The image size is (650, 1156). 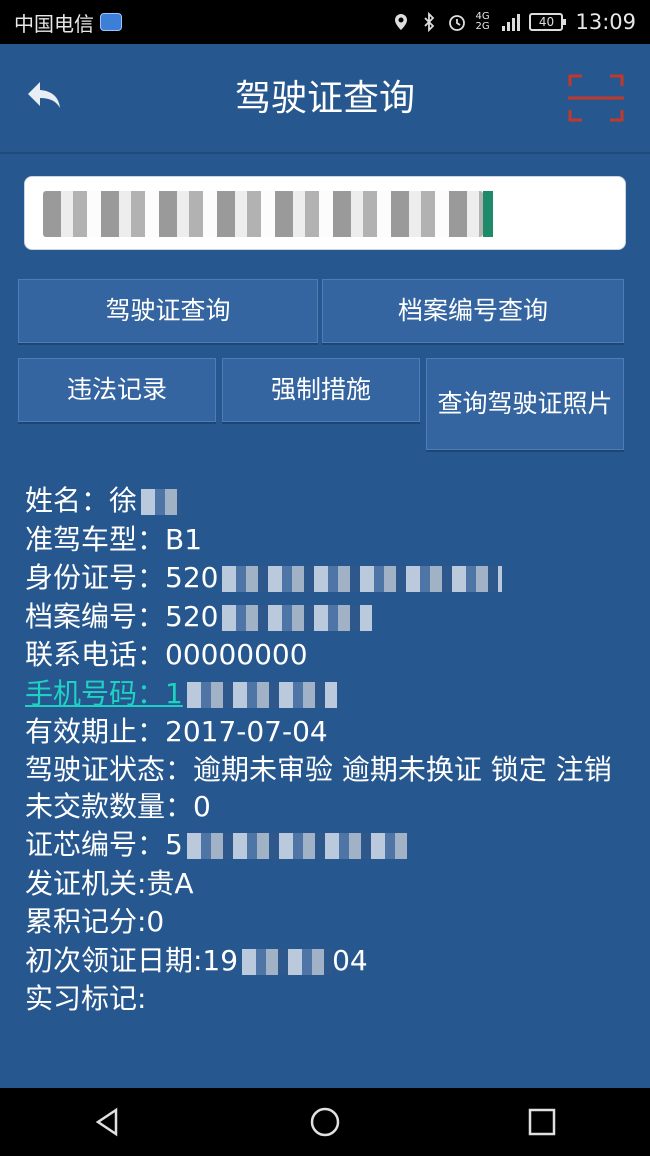 I want to click on signal-icon, so click(x=511, y=22).